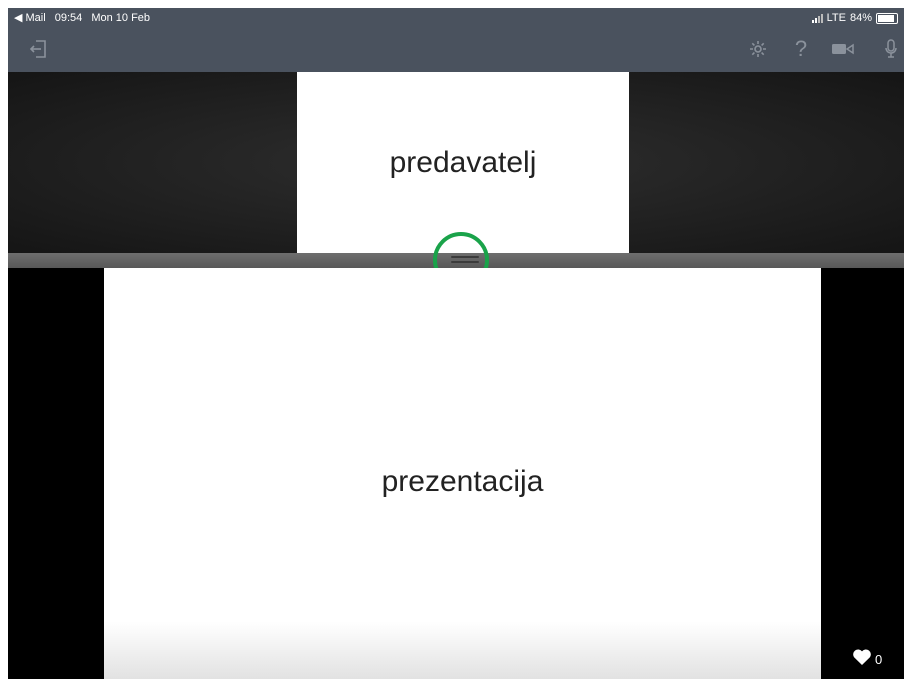 This screenshot has width=907, height=681. Describe the element at coordinates (85, 18) in the screenshot. I see `status-left: ◀ Mail 09:54 Mon 10 Feb` at that location.